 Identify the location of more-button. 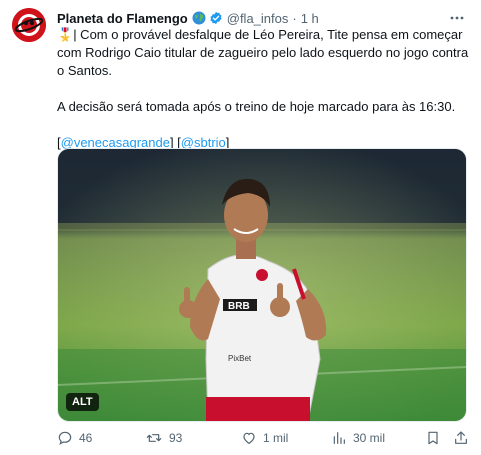
(457, 18).